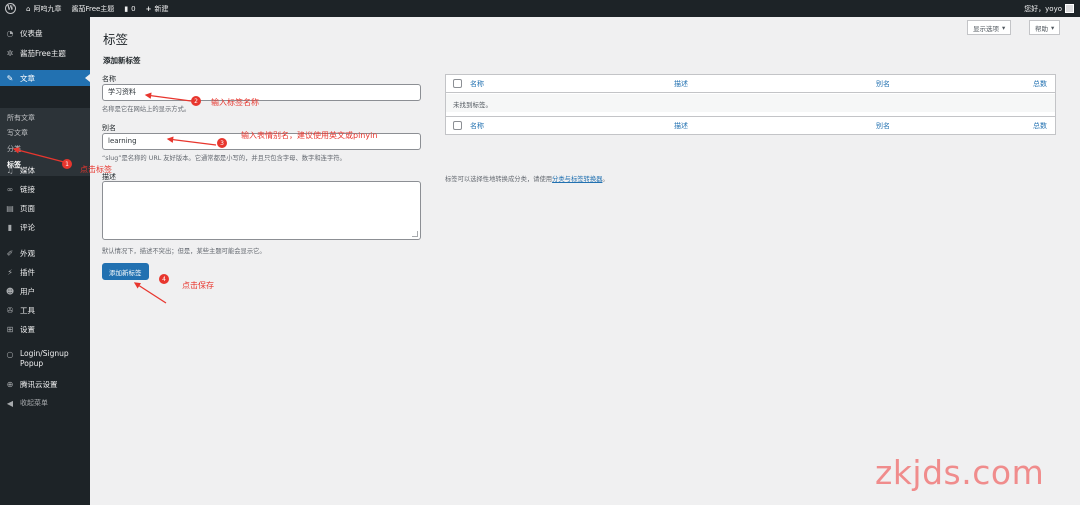 The image size is (1080, 505). What do you see at coordinates (27, 78) in the screenshot?
I see `sidebar-item-label: 文章` at bounding box center [27, 78].